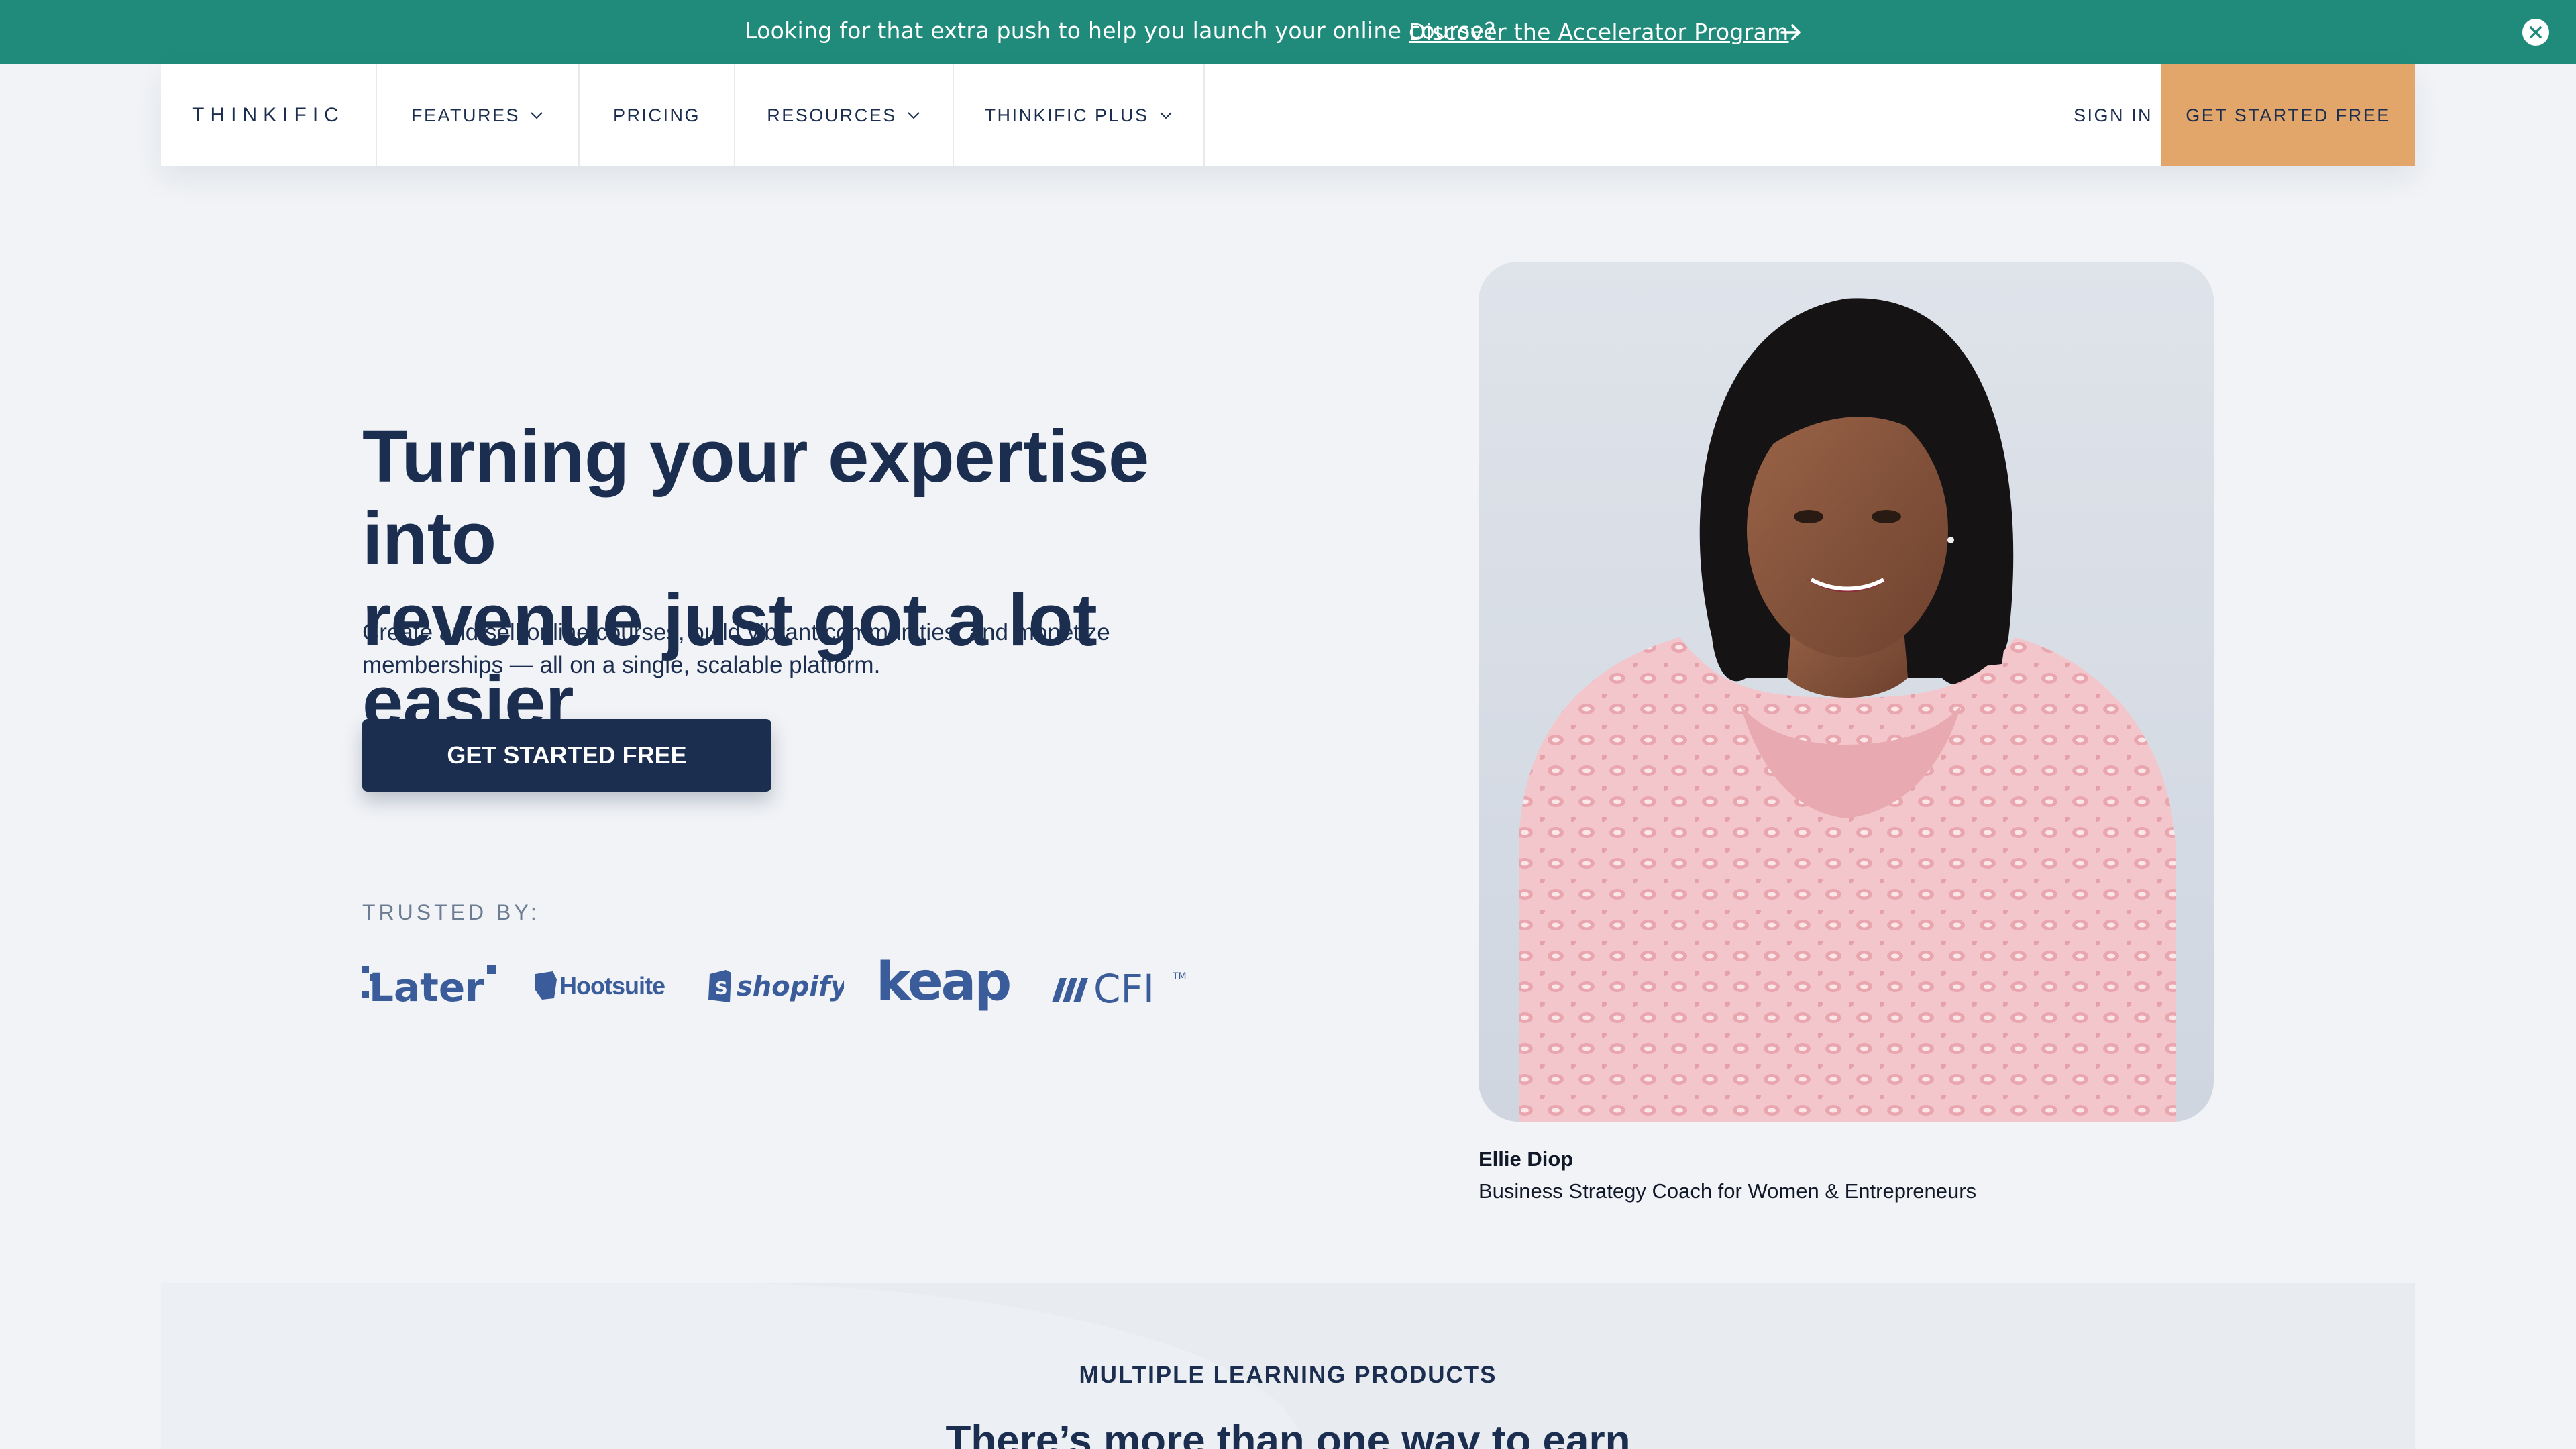 The height and width of the screenshot is (1449, 2576). I want to click on shopify-logo: S shopify, so click(775, 986).